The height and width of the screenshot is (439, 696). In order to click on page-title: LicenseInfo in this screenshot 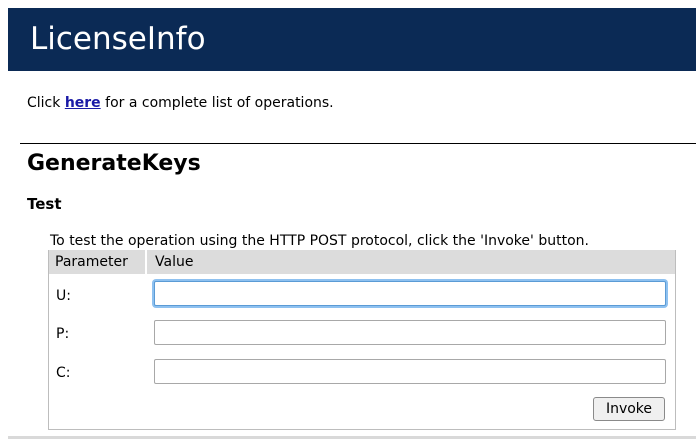, I will do `click(118, 39)`.